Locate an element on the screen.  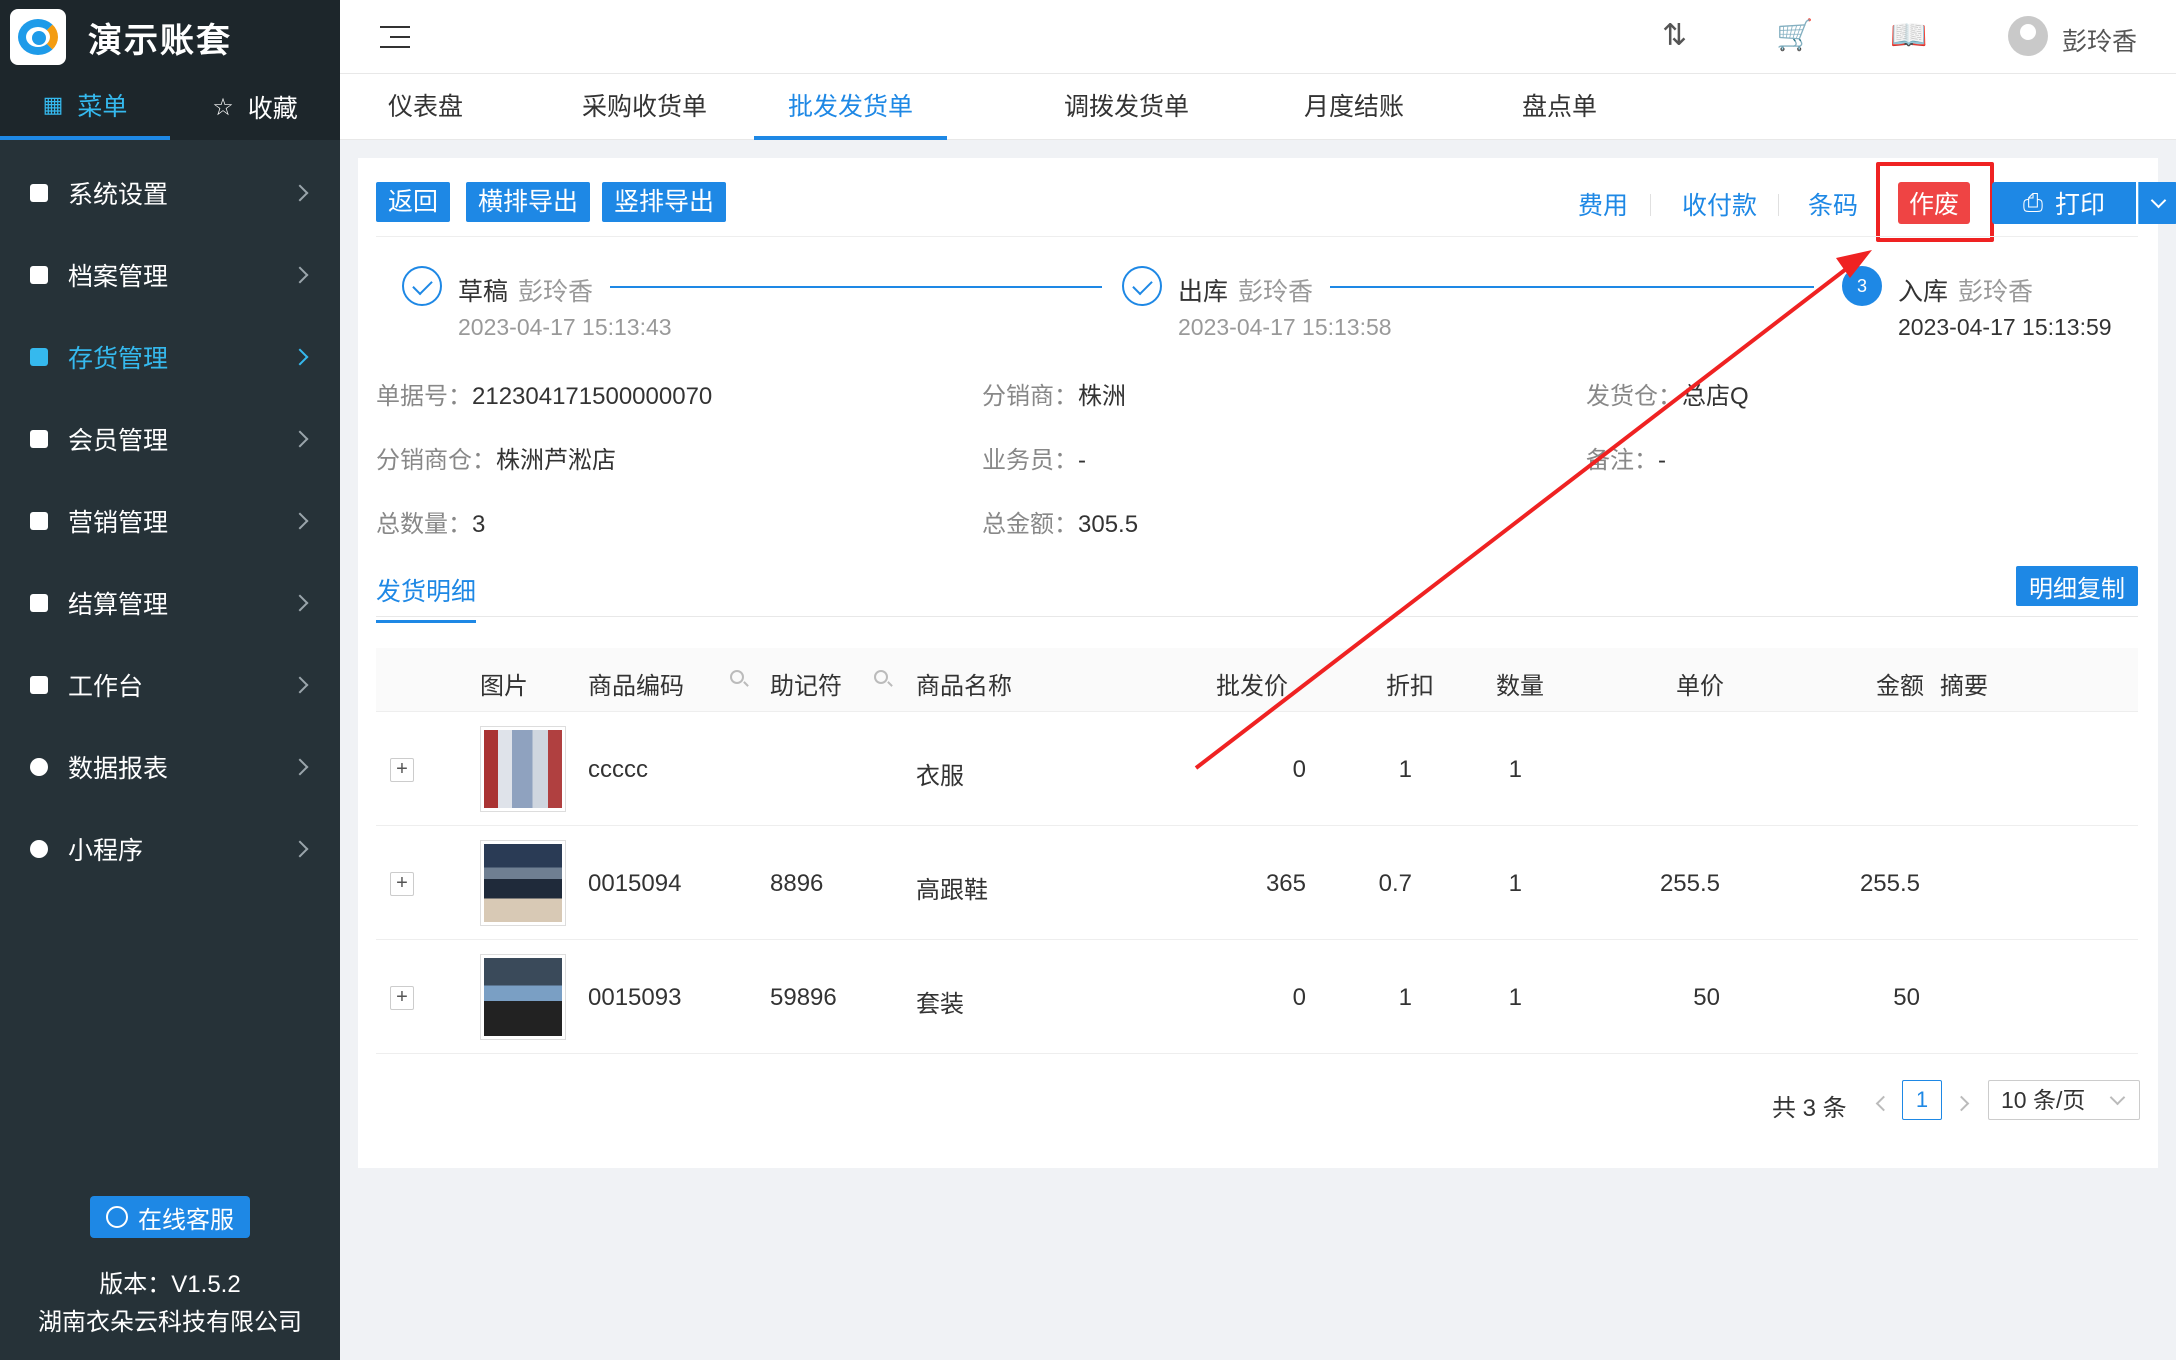
tab-purchase-receipt: 采购收货单 is located at coordinates (644, 107).